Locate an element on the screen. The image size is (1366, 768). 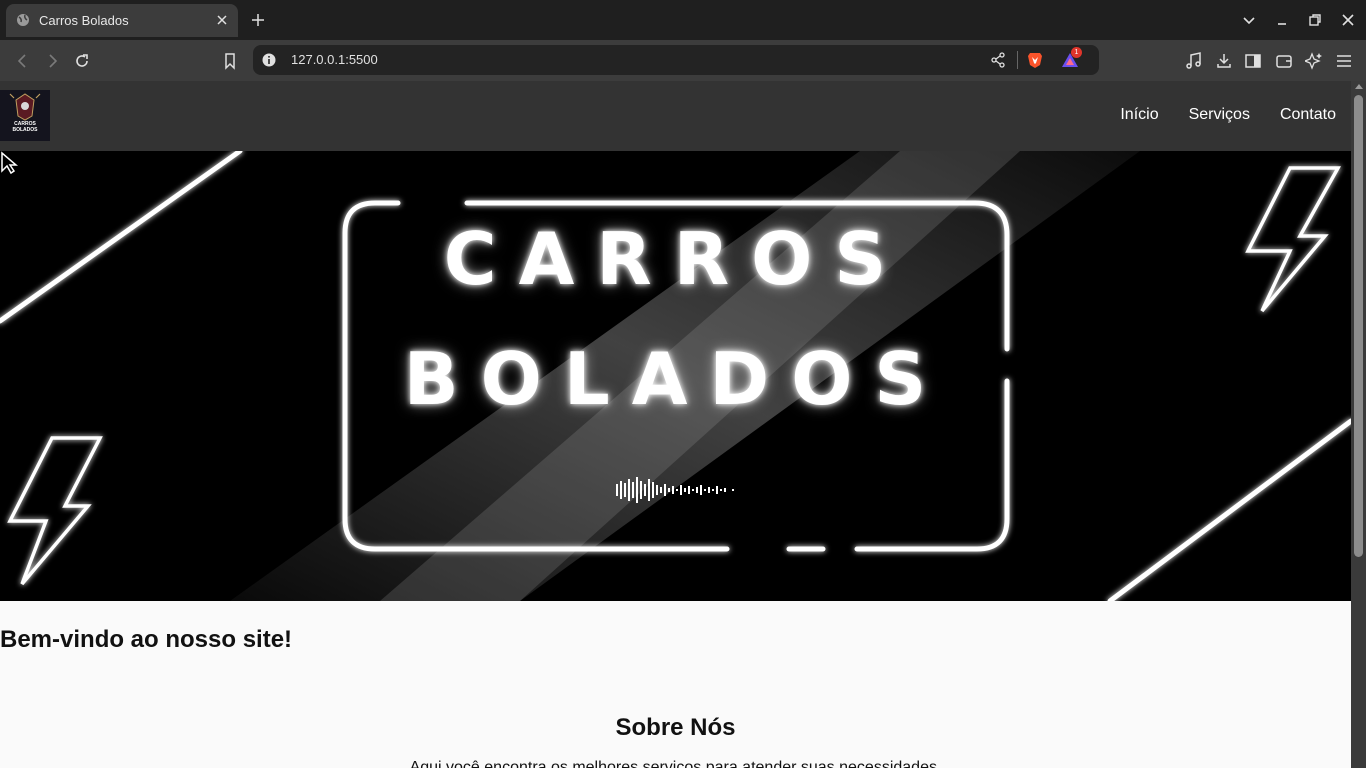
tab-search-icon is located at coordinates (1249, 20).